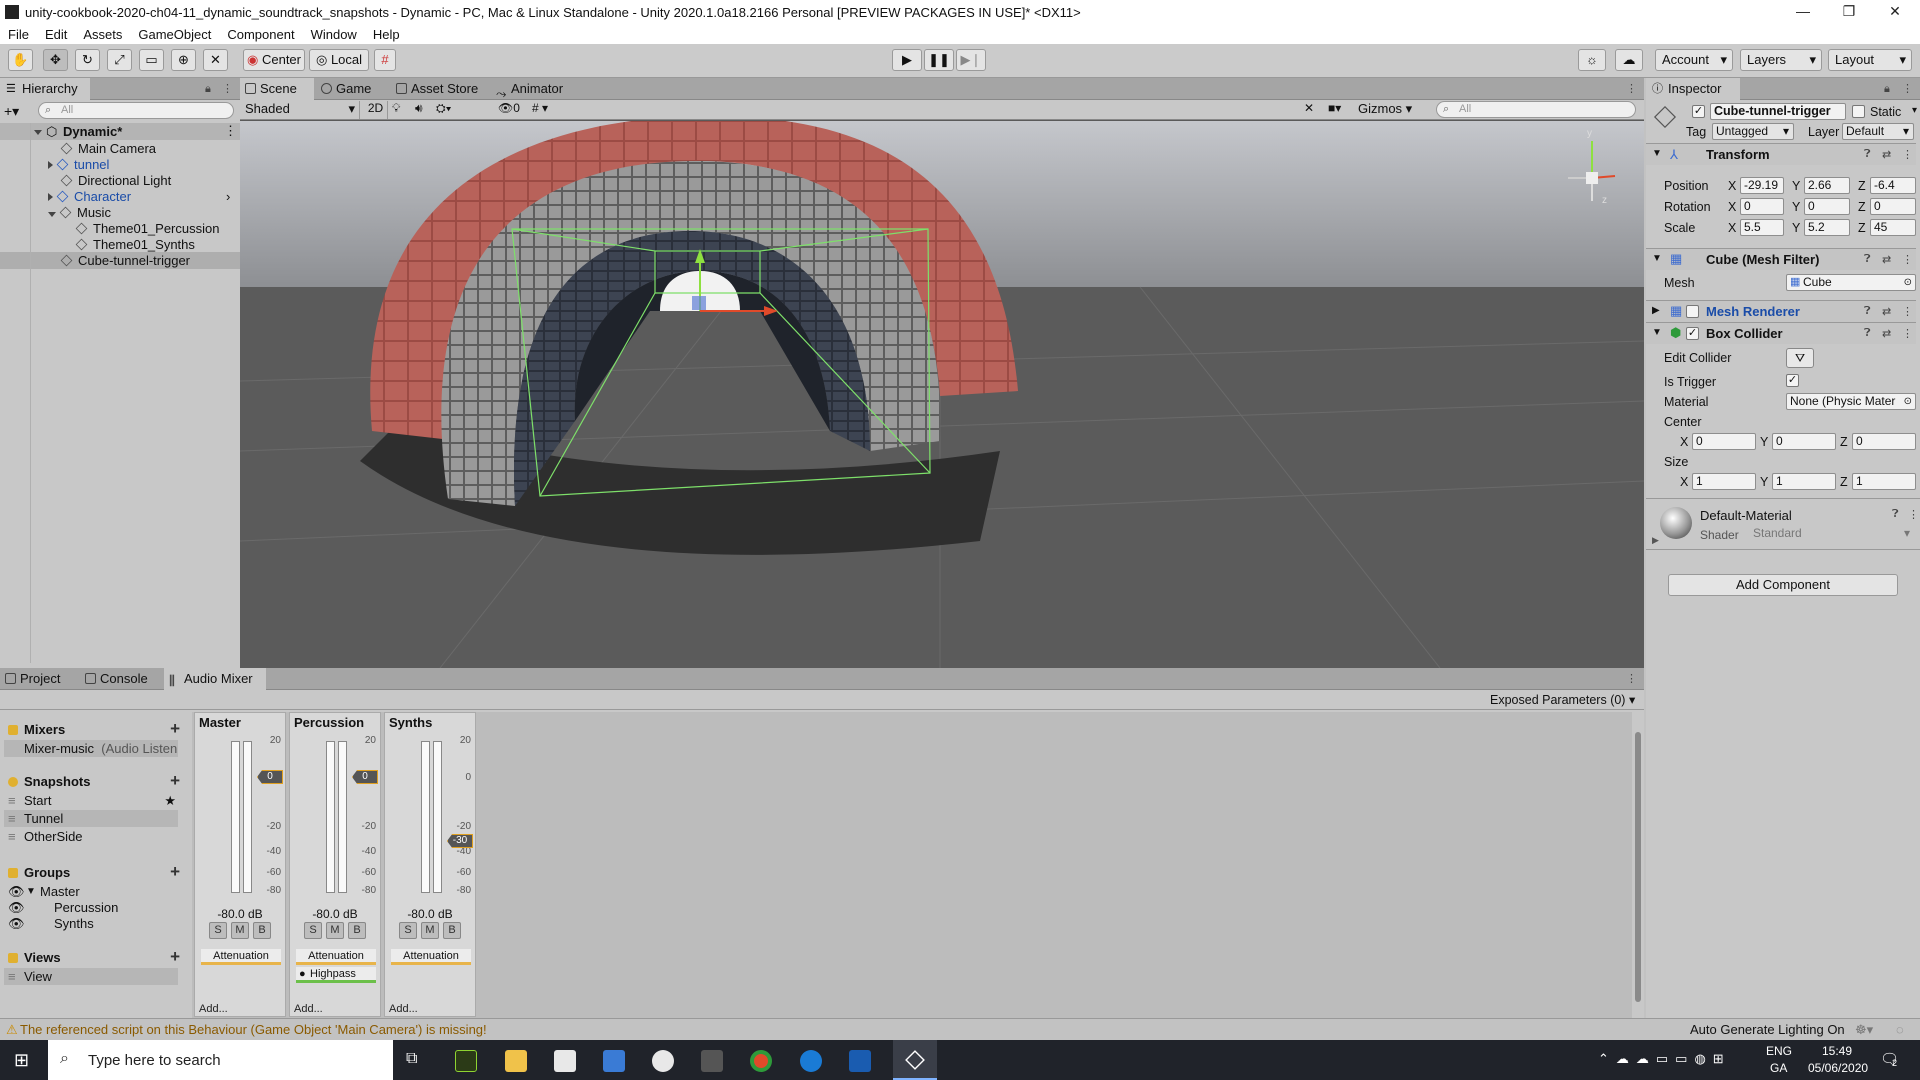 Image resolution: width=1920 pixels, height=1080 pixels. I want to click on hierarchy-item-directional-light: Directional Light, so click(115, 181).